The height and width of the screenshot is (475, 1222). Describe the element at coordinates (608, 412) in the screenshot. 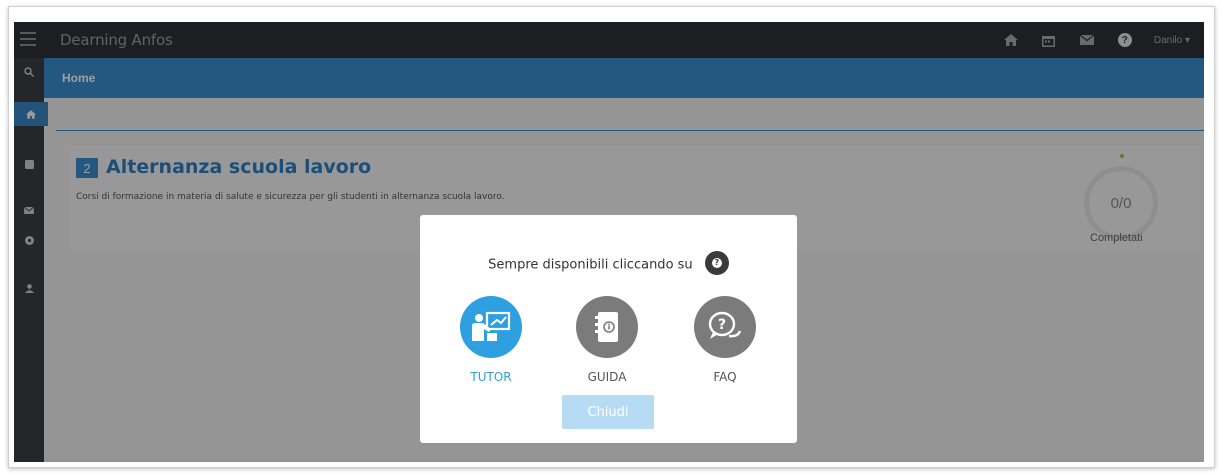

I see `close-button: Chiudi` at that location.